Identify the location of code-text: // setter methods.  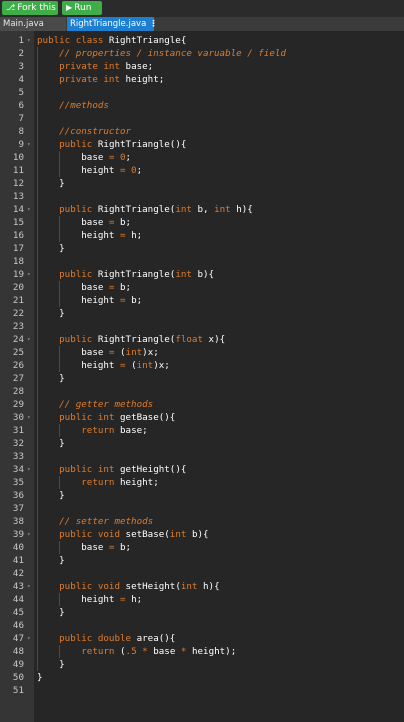
(95, 521).